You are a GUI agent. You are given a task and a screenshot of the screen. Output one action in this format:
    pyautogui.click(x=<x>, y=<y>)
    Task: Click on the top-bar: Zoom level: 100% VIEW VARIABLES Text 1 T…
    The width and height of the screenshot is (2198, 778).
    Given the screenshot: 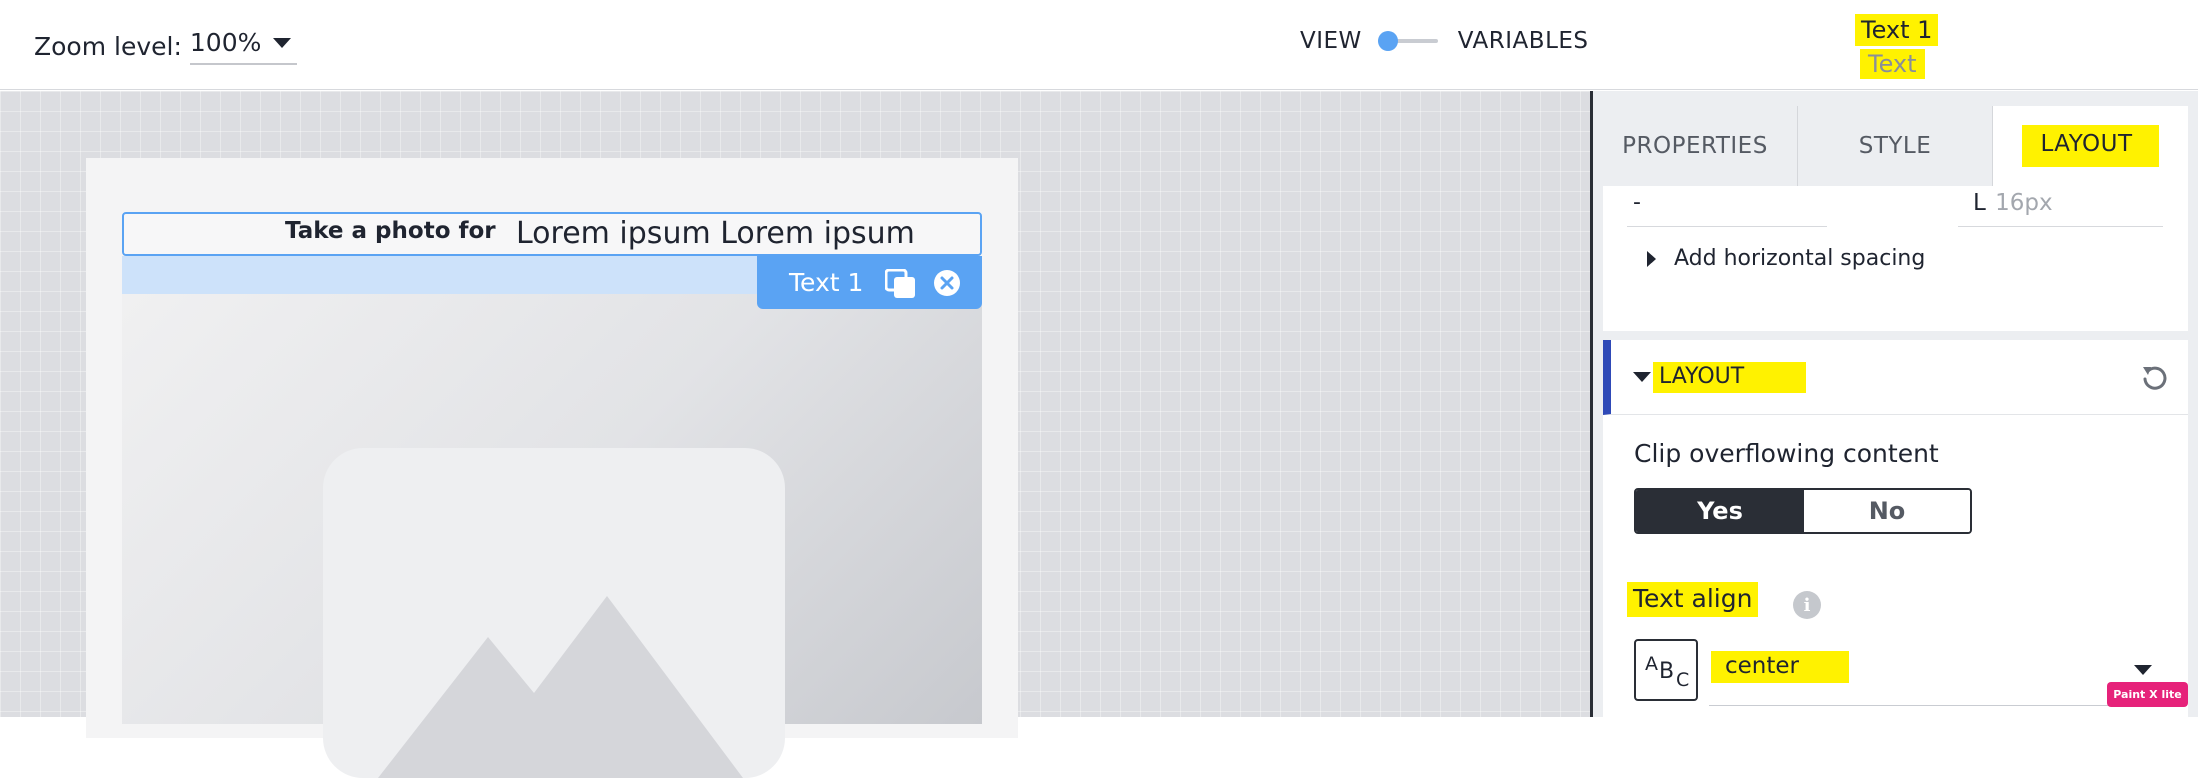 What is the action you would take?
    pyautogui.click(x=1099, y=45)
    